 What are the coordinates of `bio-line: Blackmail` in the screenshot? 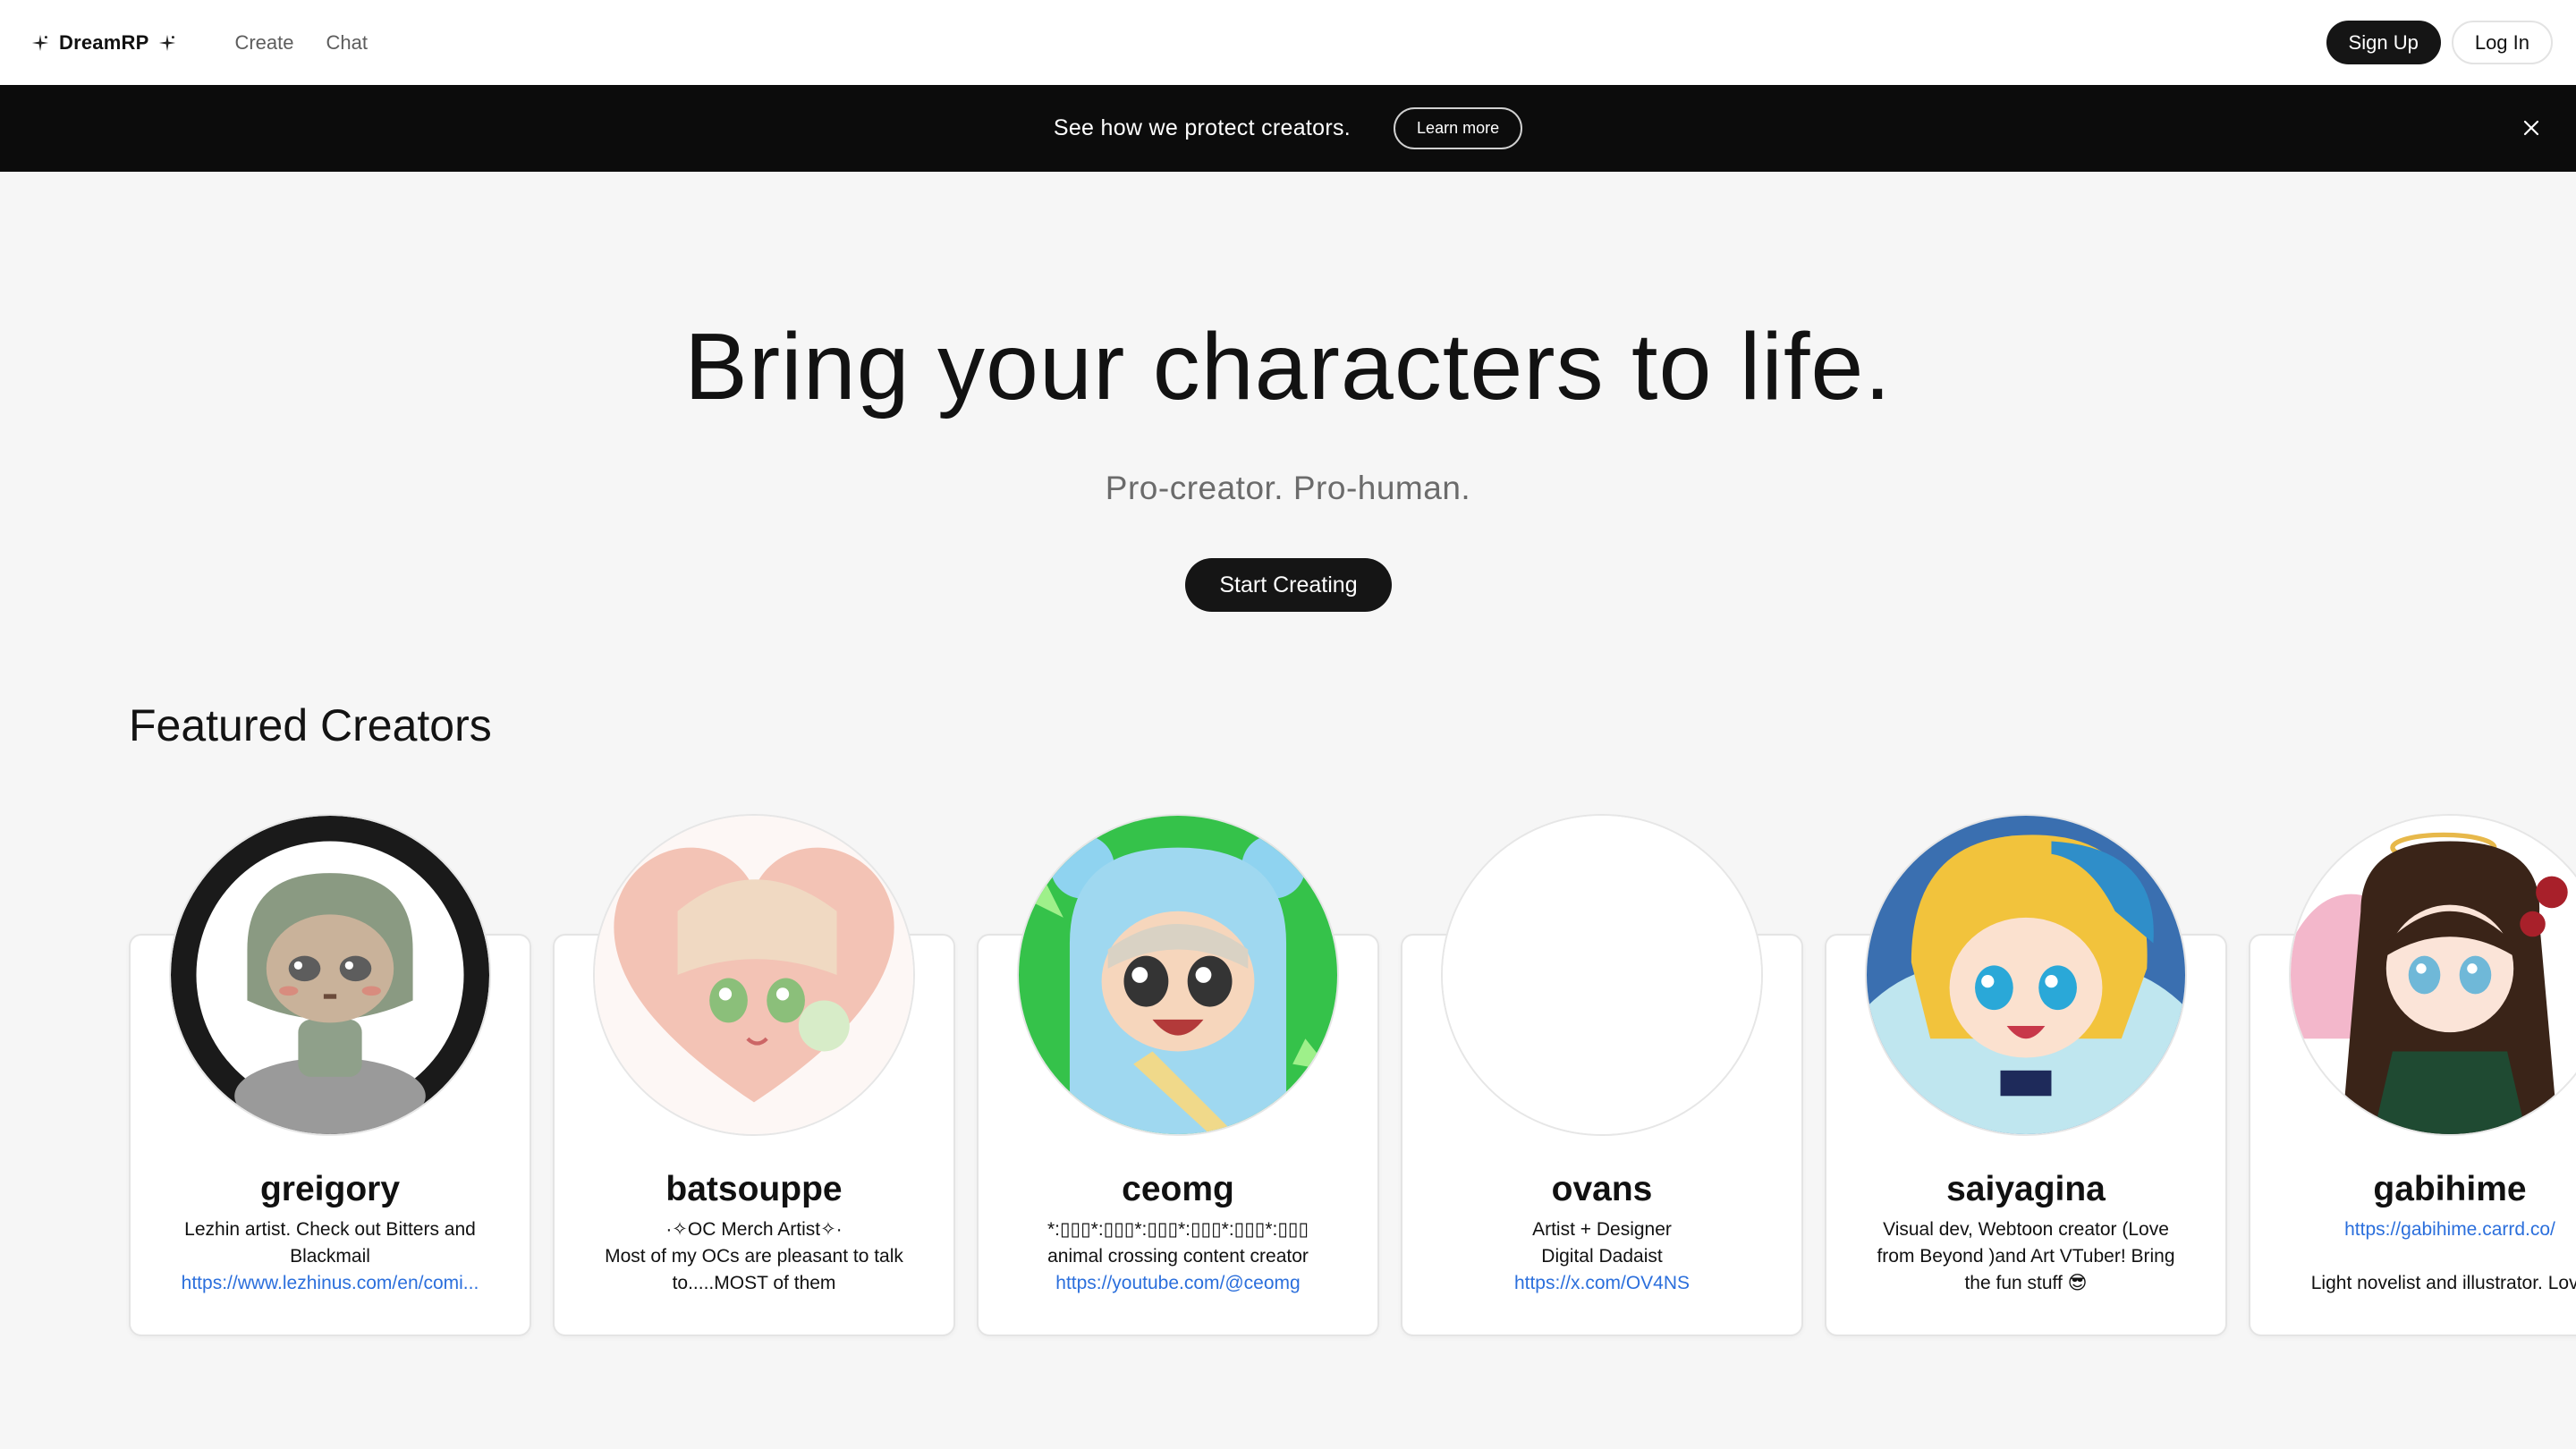 It's located at (330, 1256).